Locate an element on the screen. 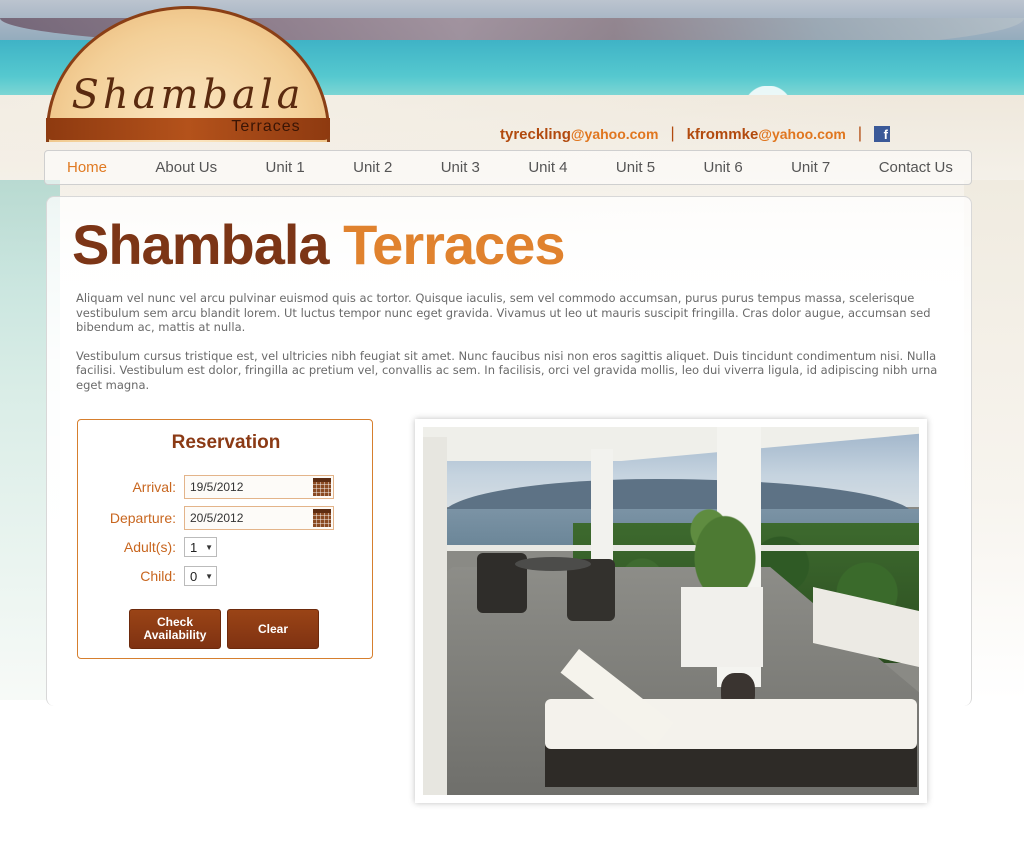 This screenshot has width=1024, height=848. child-row: Child: 0 ▼ is located at coordinates (147, 576).